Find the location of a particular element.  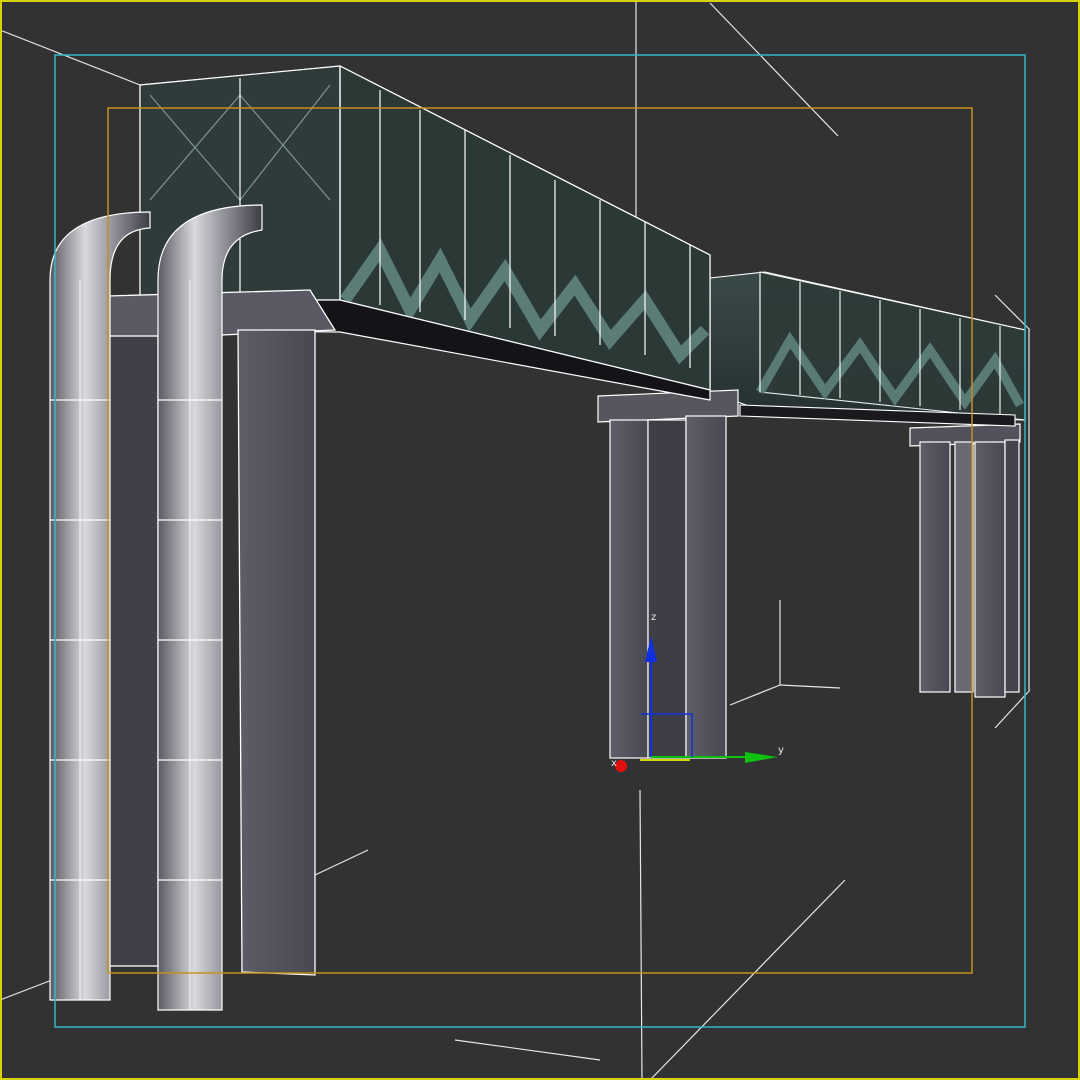

y-axis-arrow-icon is located at coordinates (761, 757).